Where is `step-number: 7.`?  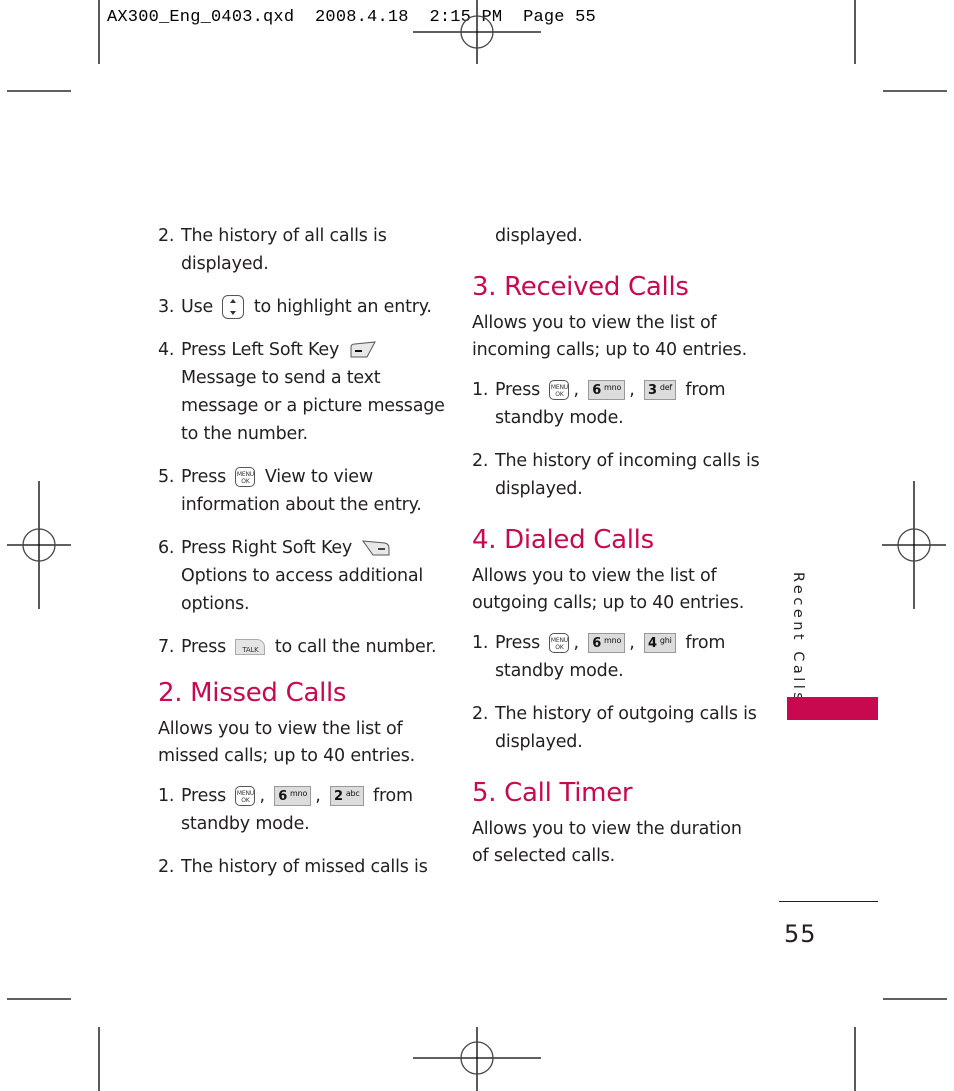
step-number: 7. is located at coordinates (166, 647).